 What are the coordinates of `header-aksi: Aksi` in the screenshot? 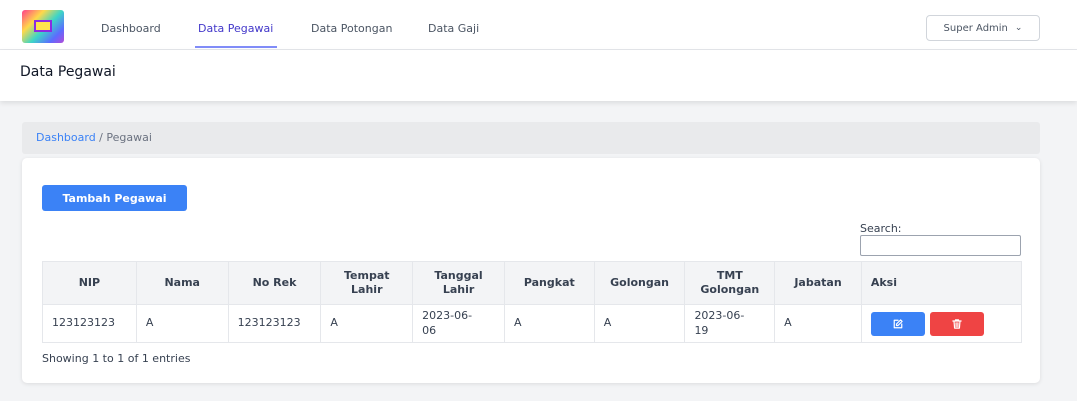 It's located at (941, 283).